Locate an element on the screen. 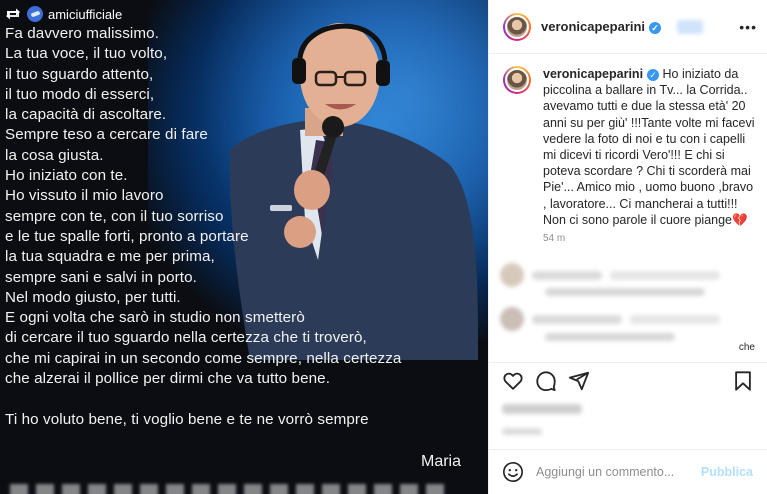  comment-input is located at coordinates (616, 472).